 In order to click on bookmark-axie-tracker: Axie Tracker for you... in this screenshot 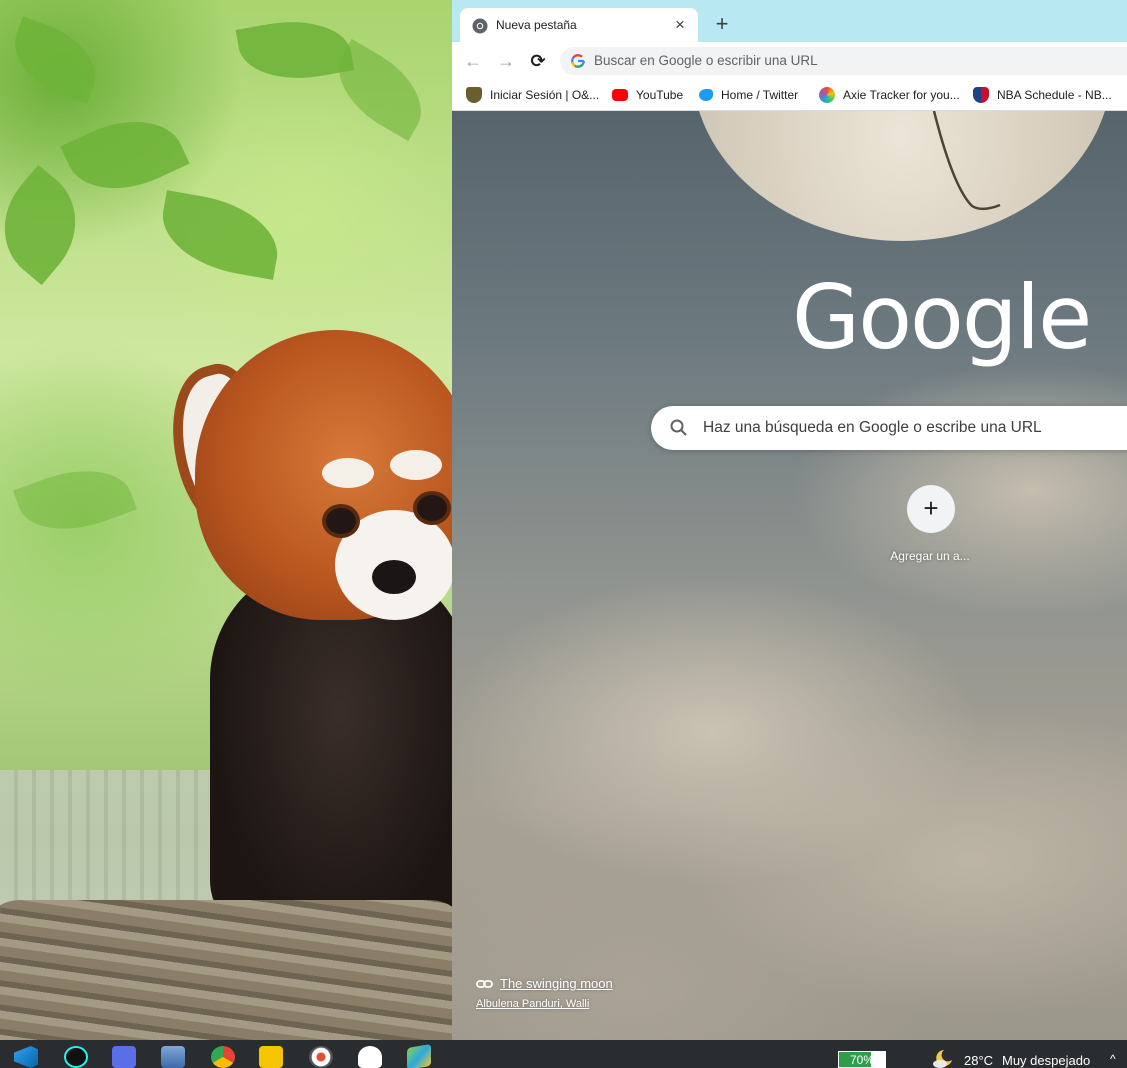, I will do `click(889, 95)`.